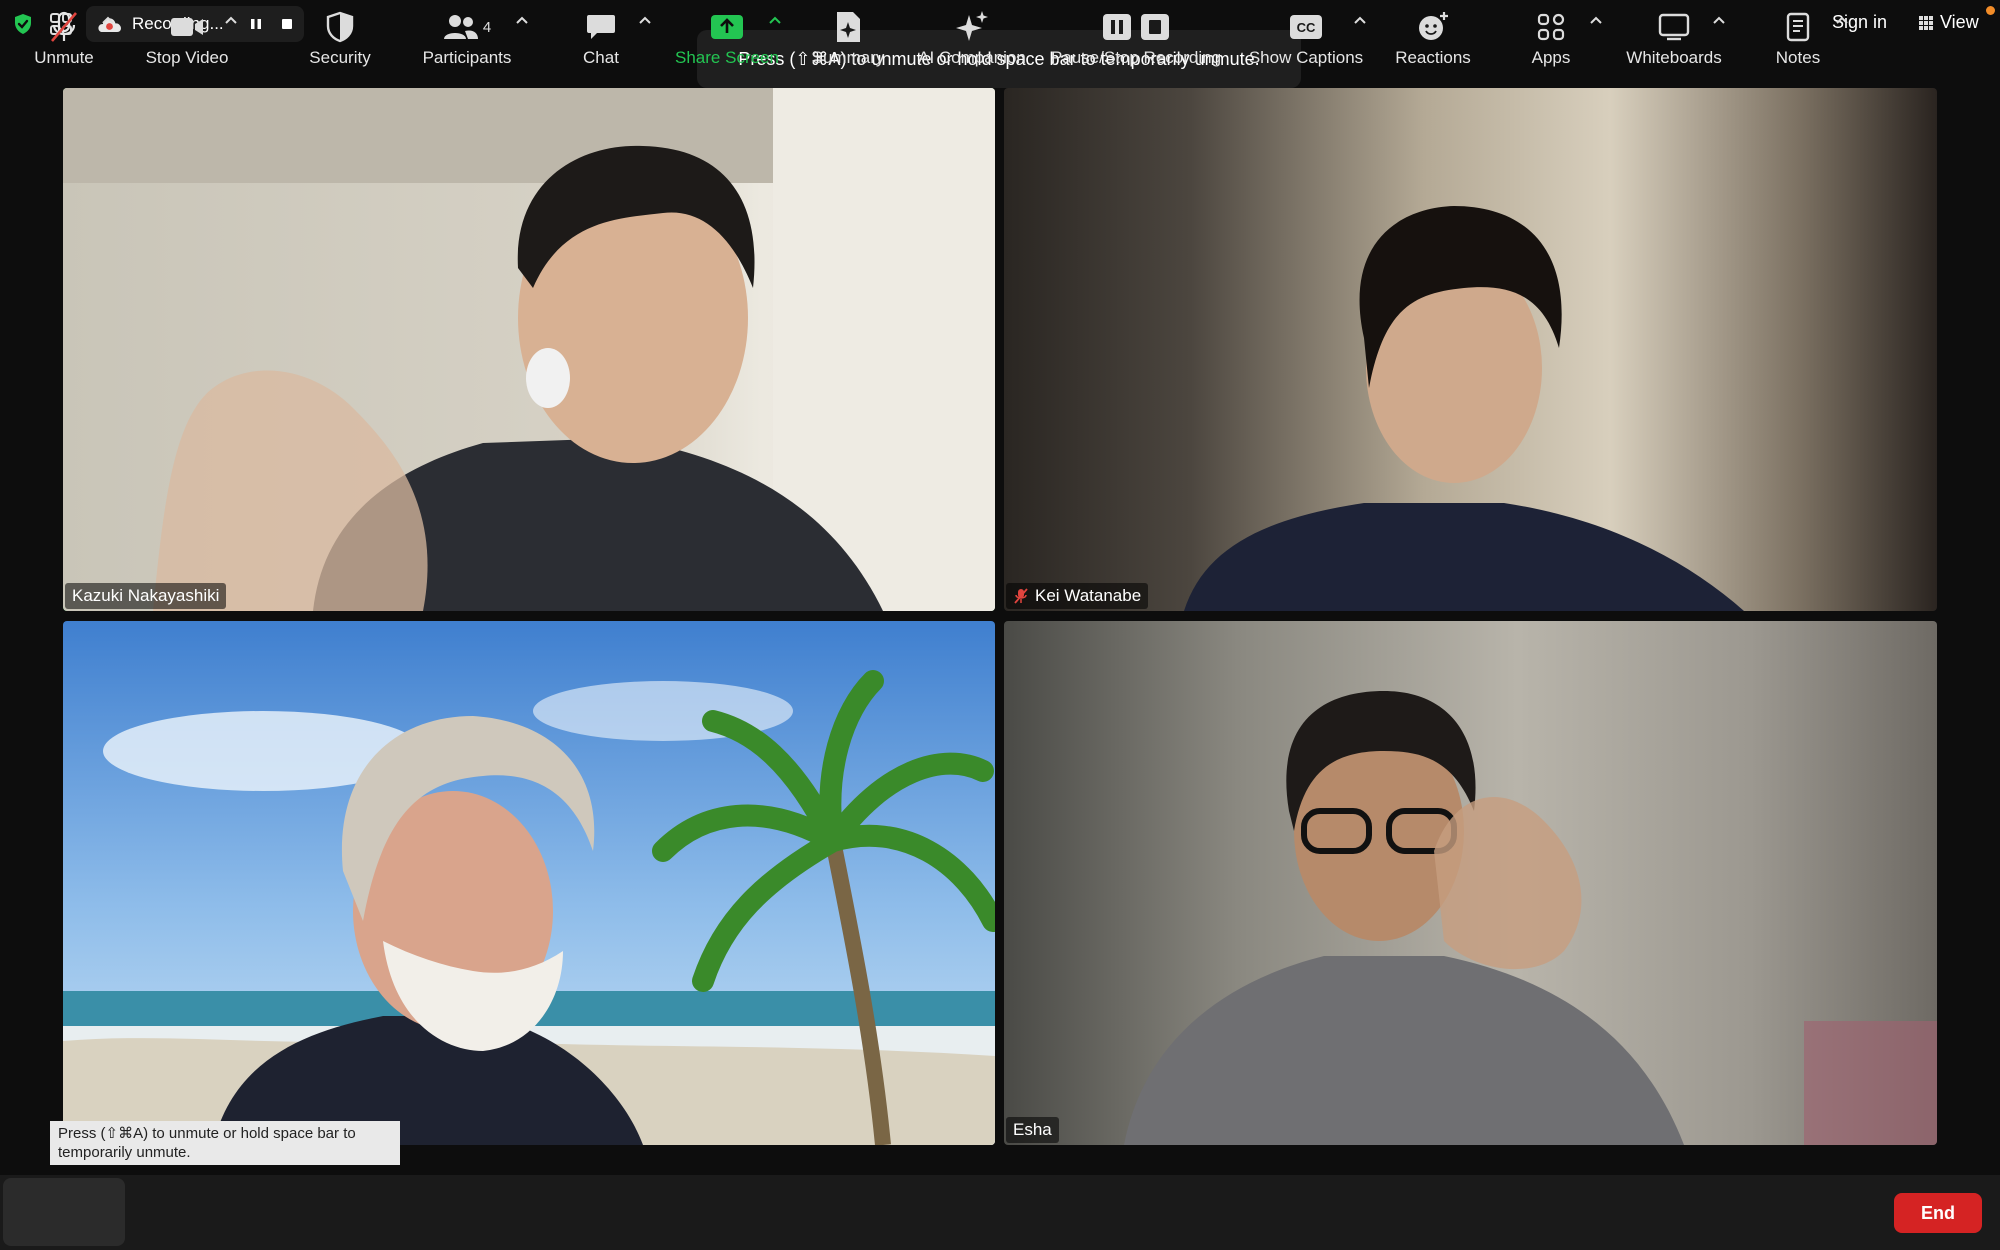 This screenshot has height=1250, width=2000. I want to click on summary-button: Summary, so click(848, 37).